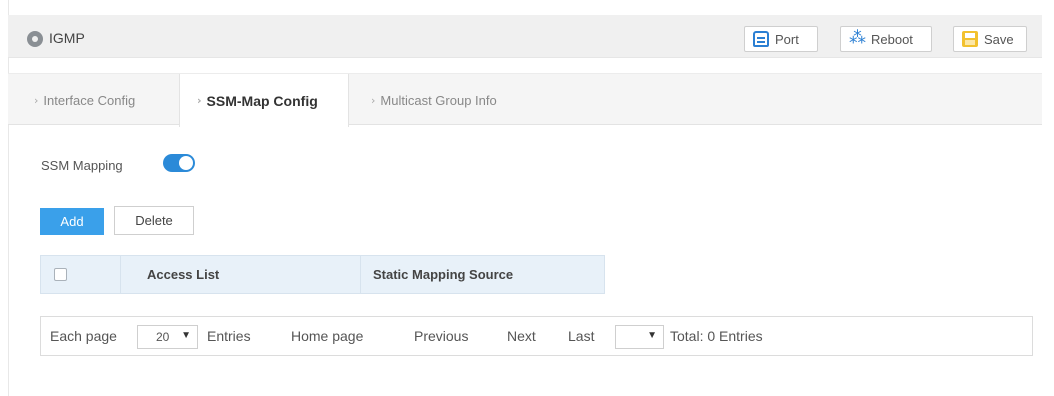 This screenshot has width=1054, height=396. Describe the element at coordinates (999, 39) in the screenshot. I see `save-button-label: Save` at that location.